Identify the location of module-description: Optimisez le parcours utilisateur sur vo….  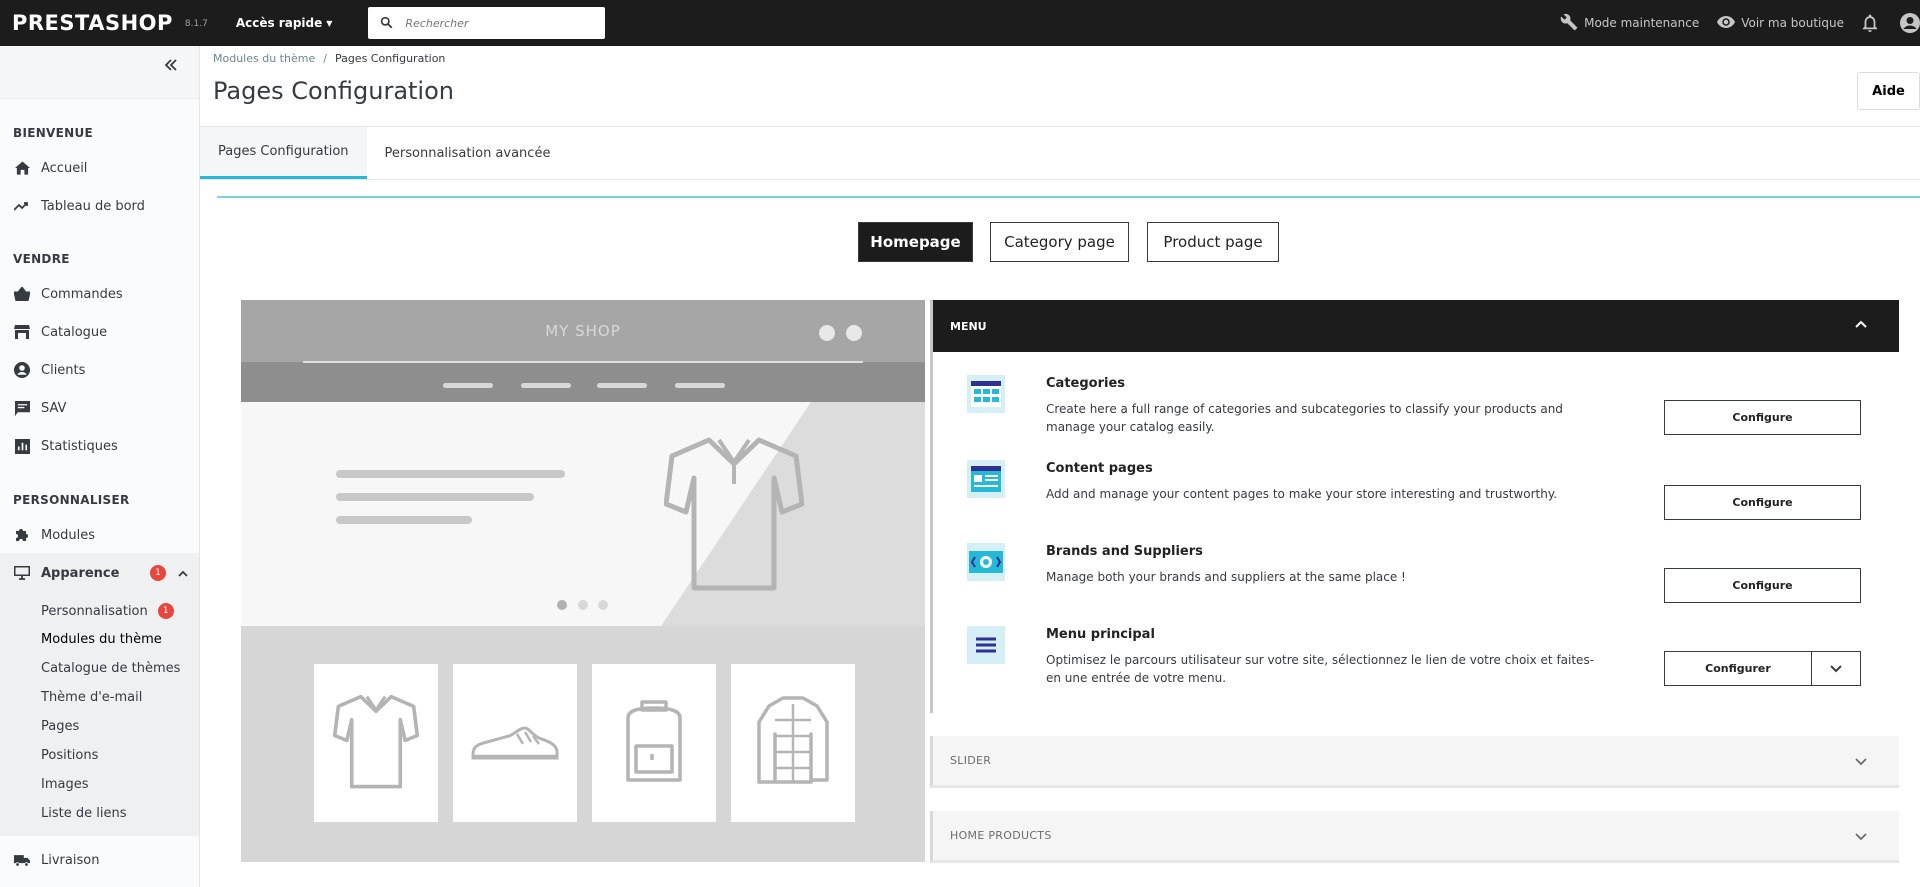
(1320, 669).